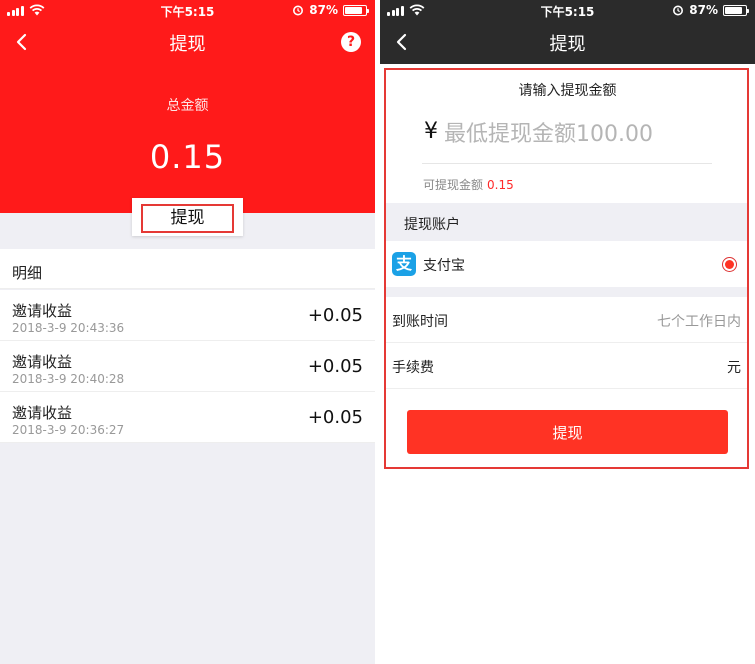  I want to click on nav-bar: 提现, so click(567, 42).